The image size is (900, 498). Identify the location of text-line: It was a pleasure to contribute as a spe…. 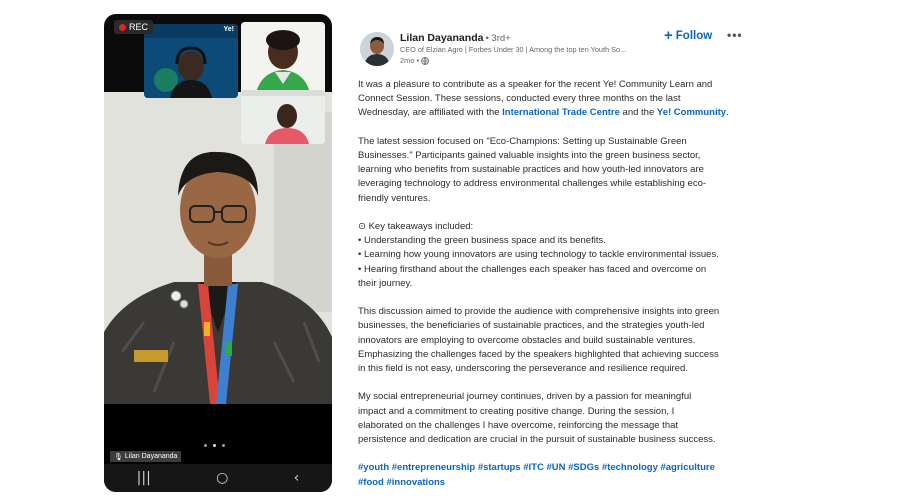
(535, 84).